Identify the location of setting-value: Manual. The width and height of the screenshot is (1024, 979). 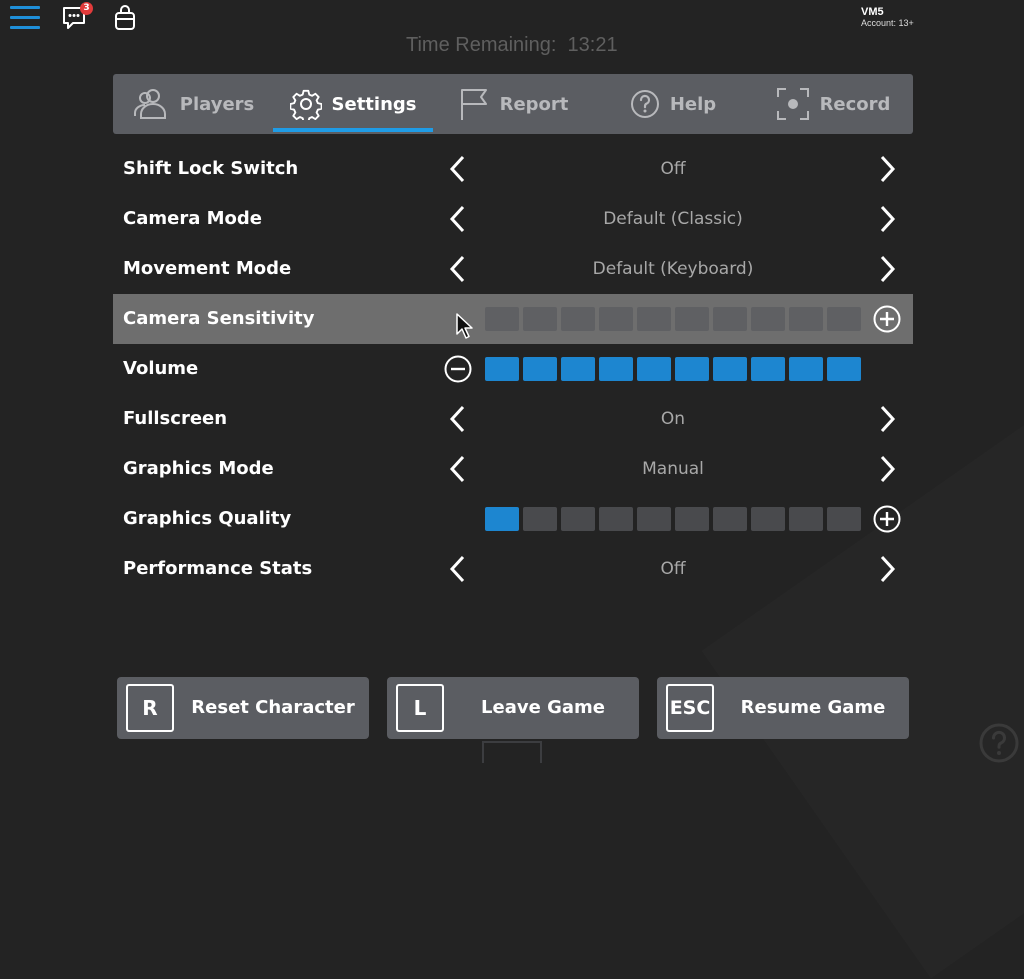
(673, 469).